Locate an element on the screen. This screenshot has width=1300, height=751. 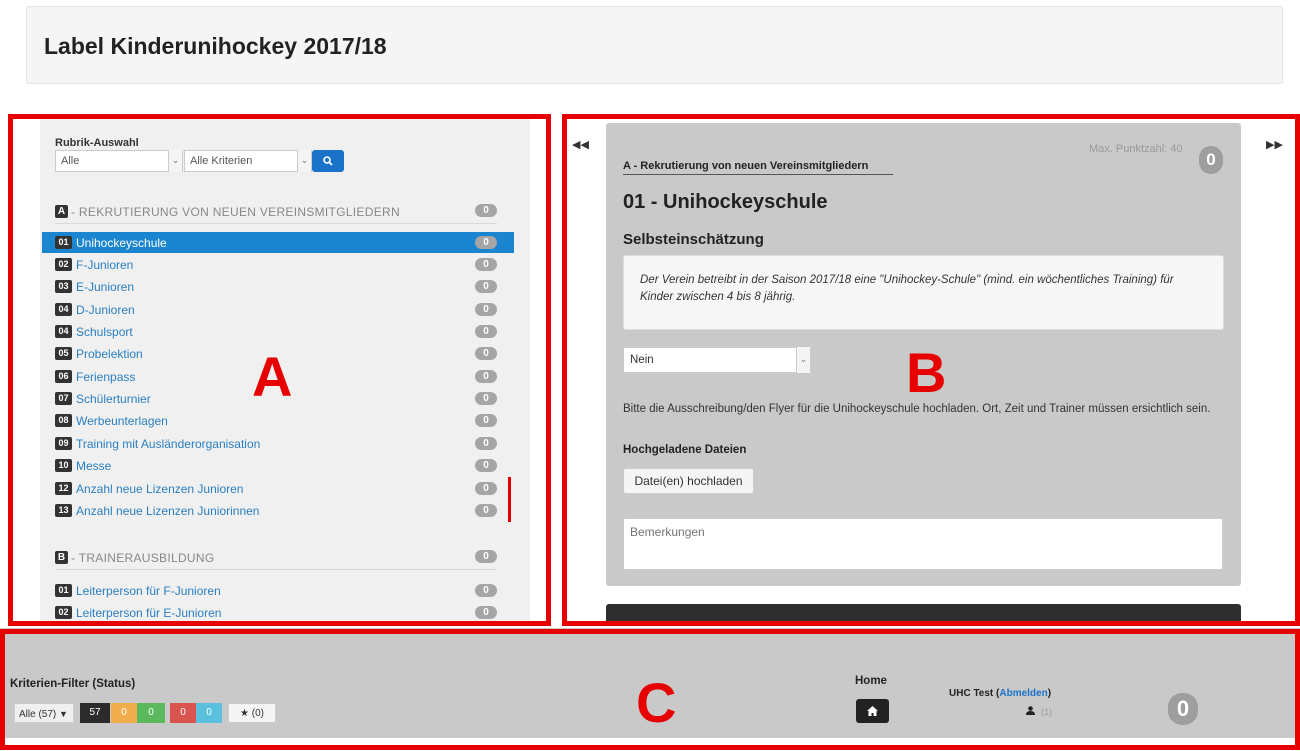
page-header: Label Kinderunihockey 2017/18 is located at coordinates (654, 45).